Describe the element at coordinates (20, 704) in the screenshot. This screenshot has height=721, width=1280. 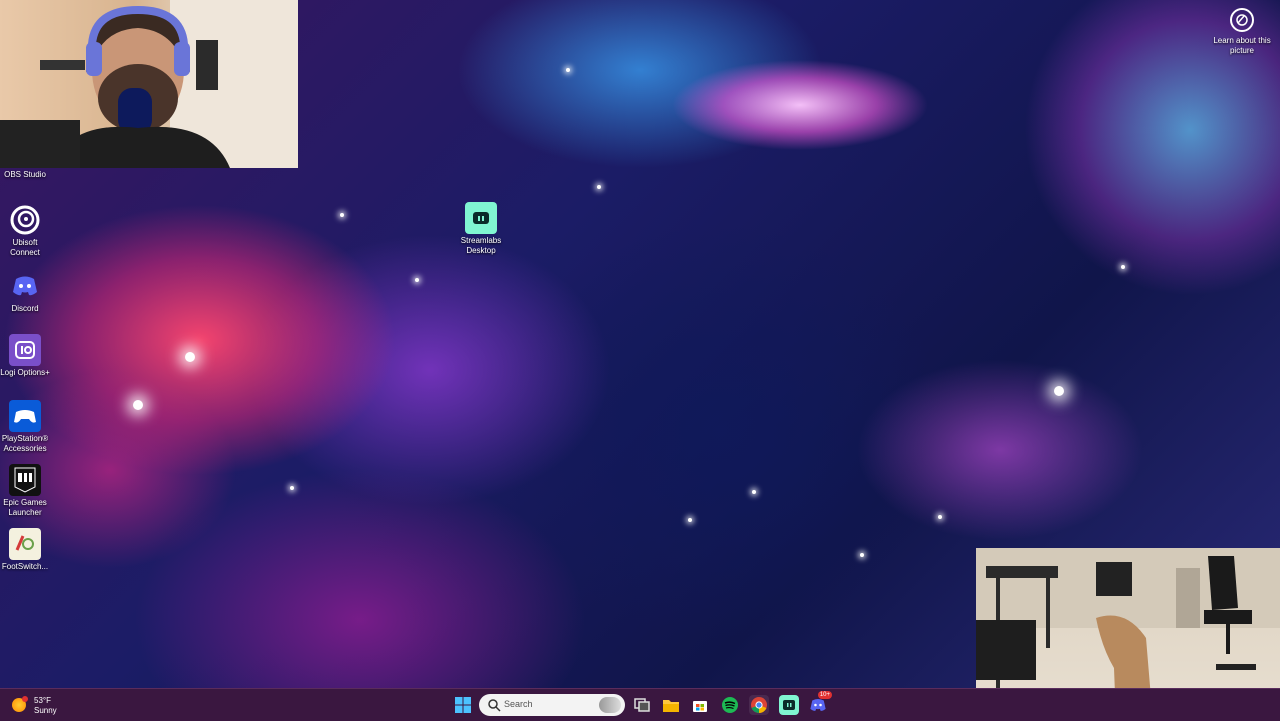
I see `sun-icon` at that location.